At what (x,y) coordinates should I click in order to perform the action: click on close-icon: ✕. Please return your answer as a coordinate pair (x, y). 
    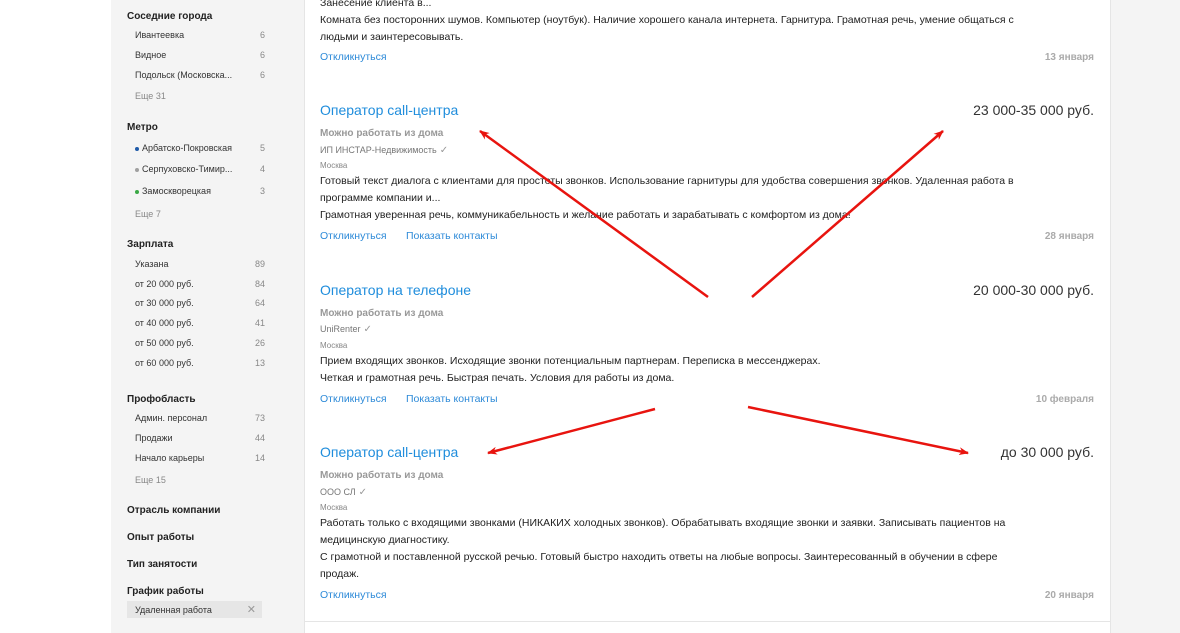
    Looking at the image, I should click on (254, 609).